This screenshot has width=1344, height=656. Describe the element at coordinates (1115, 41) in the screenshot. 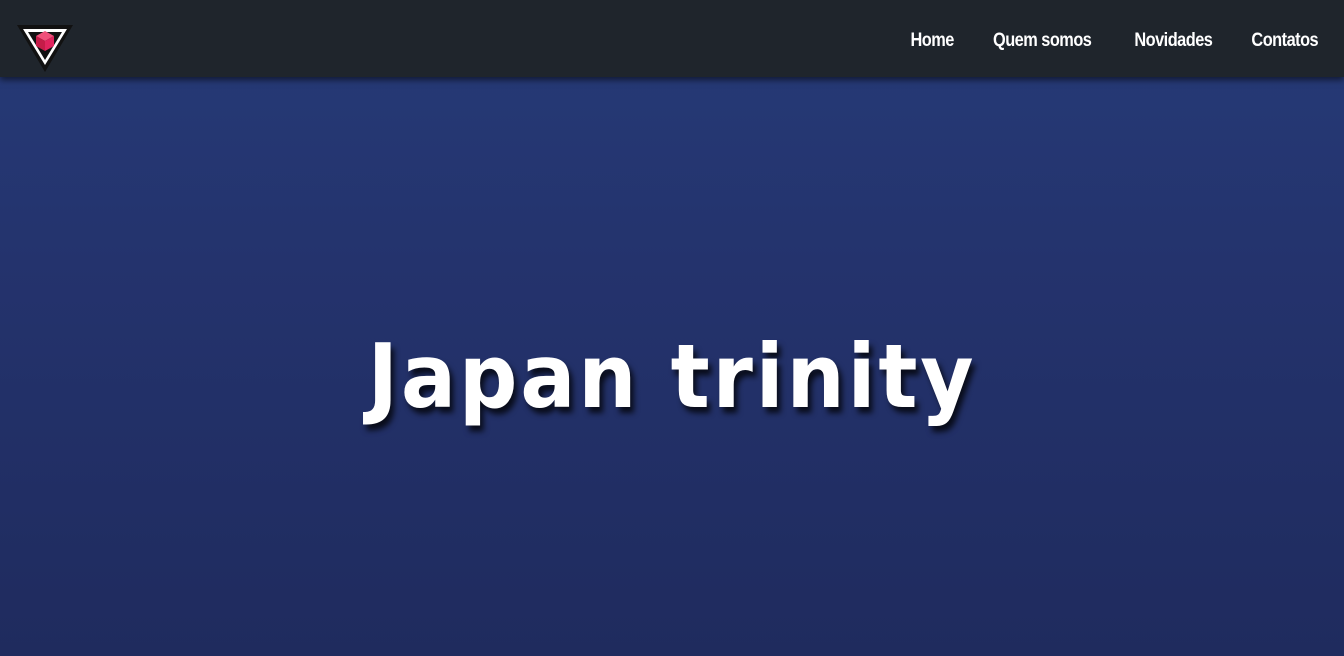

I see `main-navigation: Home Quem somos Novidades Contatos` at that location.